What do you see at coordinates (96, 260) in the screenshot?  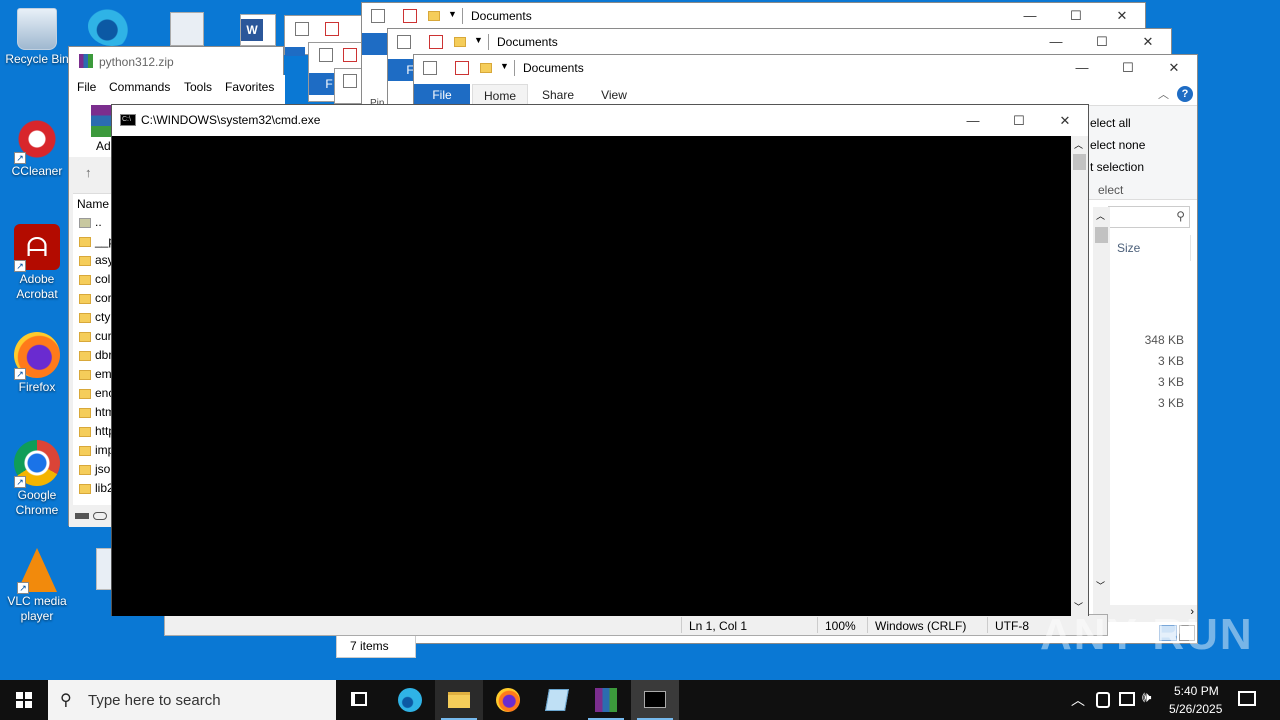 I see `list-item: asy` at bounding box center [96, 260].